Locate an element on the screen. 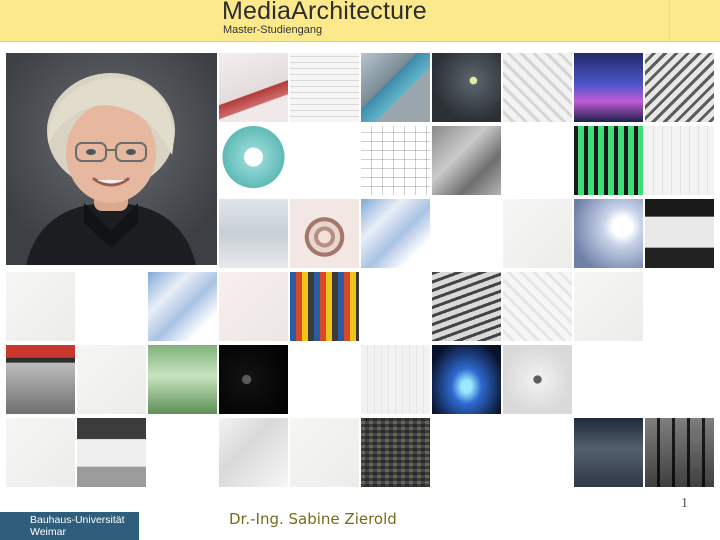  thumbnail-screen-cube is located at coordinates (395, 87).